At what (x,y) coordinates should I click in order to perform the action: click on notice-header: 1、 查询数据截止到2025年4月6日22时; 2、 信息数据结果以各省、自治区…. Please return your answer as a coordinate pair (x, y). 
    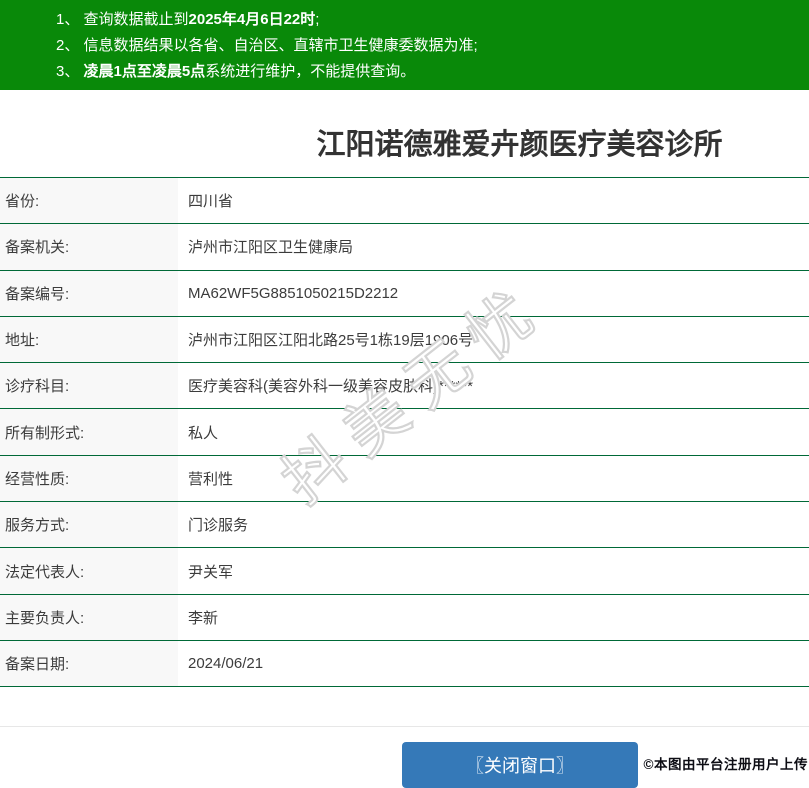
    Looking at the image, I should click on (404, 45).